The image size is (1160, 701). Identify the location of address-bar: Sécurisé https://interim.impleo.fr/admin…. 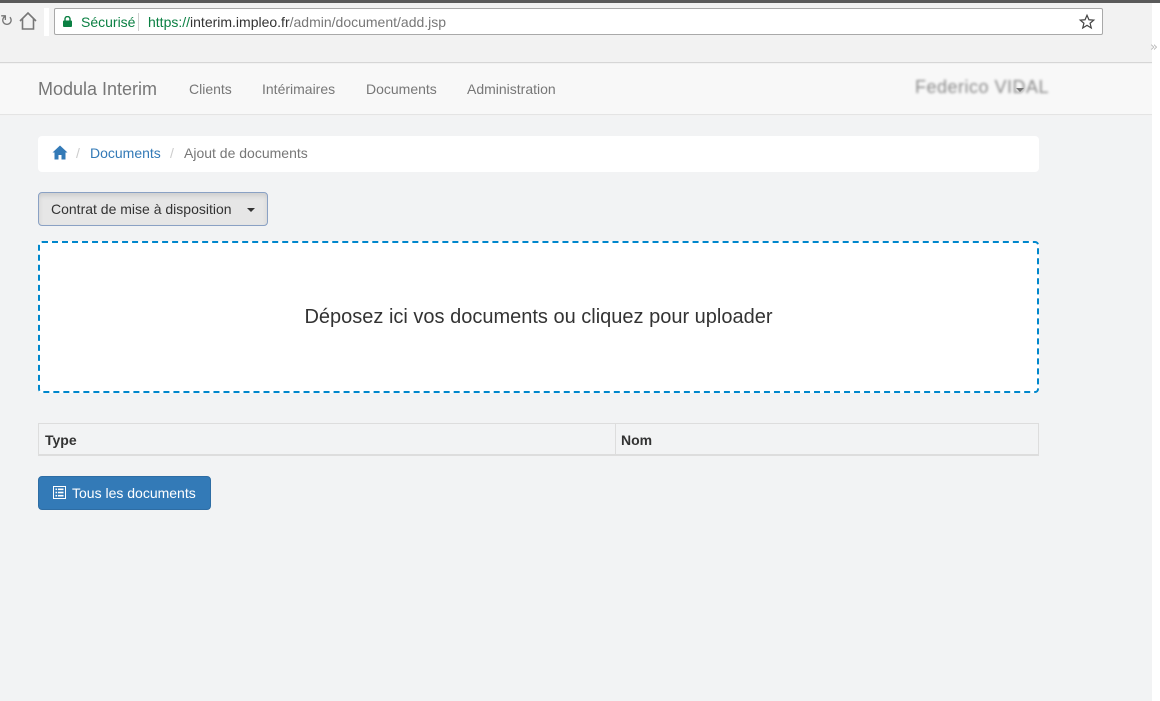
(578, 21).